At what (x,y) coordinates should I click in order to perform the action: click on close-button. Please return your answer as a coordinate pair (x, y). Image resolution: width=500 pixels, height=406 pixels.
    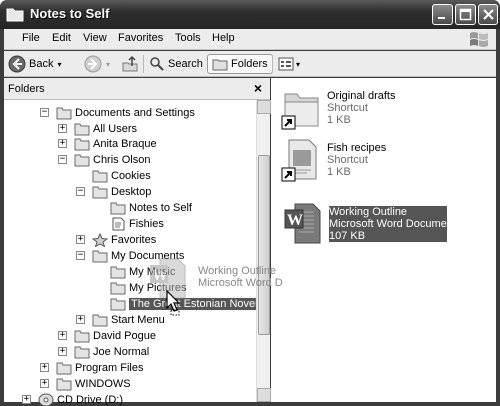
    Looking at the image, I should click on (488, 14).